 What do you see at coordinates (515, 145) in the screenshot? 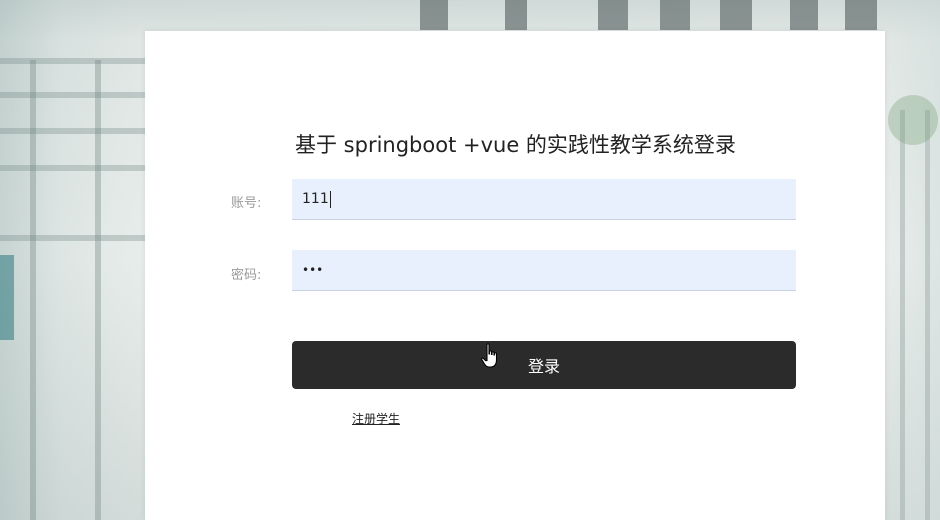
I see `page-title: 基于 springboot +vue 的实践性教学系统登录` at bounding box center [515, 145].